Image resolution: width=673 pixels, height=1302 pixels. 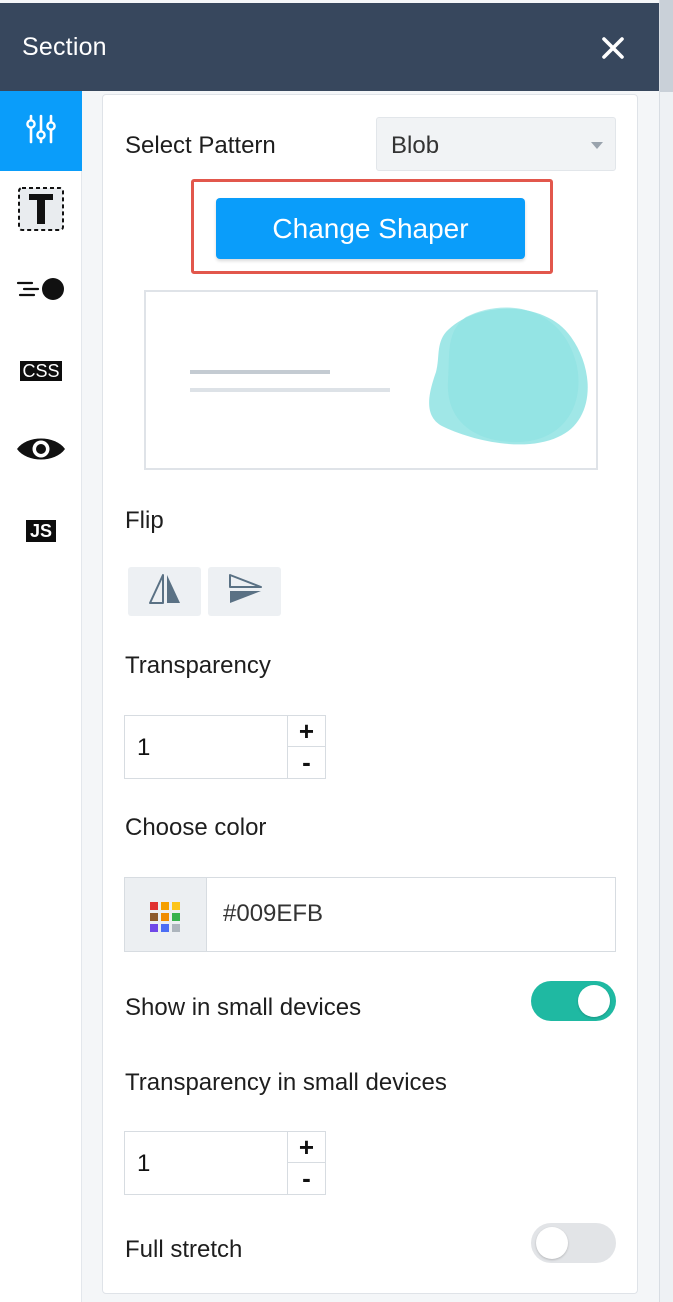 I want to click on sidebar-item-js: JS, so click(x=41, y=531).